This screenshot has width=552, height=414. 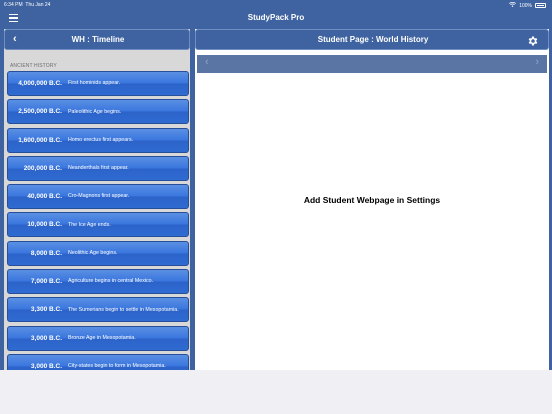 What do you see at coordinates (38, 5) in the screenshot?
I see `status-date: Thu Jan 24` at bounding box center [38, 5].